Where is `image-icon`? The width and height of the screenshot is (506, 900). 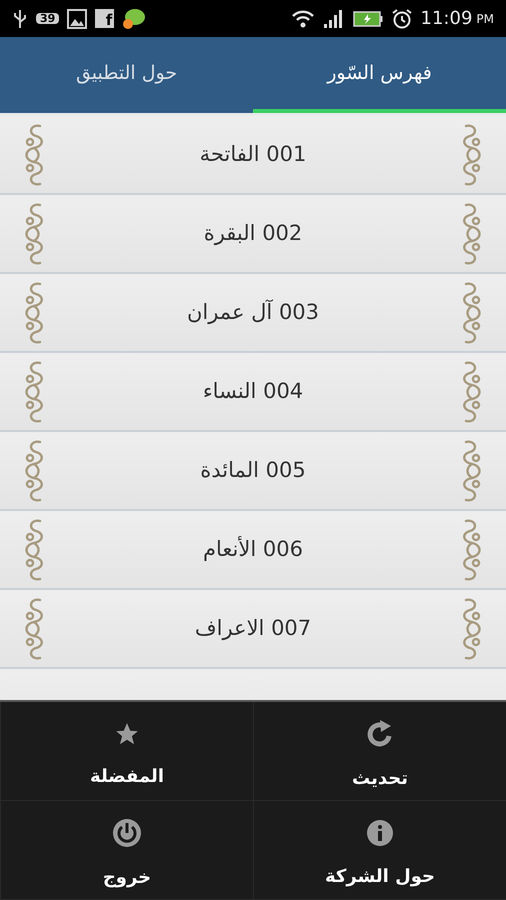
image-icon is located at coordinates (77, 18).